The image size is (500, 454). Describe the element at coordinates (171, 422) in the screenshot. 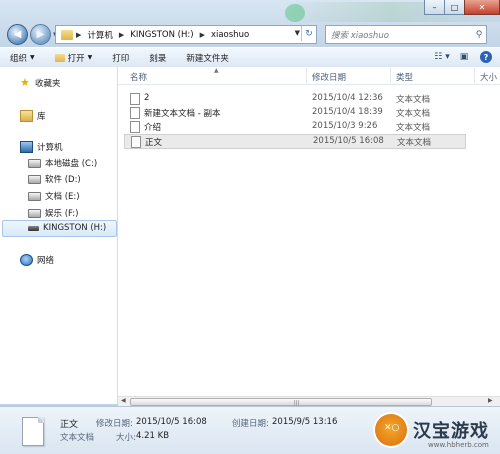

I see `details-modified-value: 2015/10/5 16:08` at that location.